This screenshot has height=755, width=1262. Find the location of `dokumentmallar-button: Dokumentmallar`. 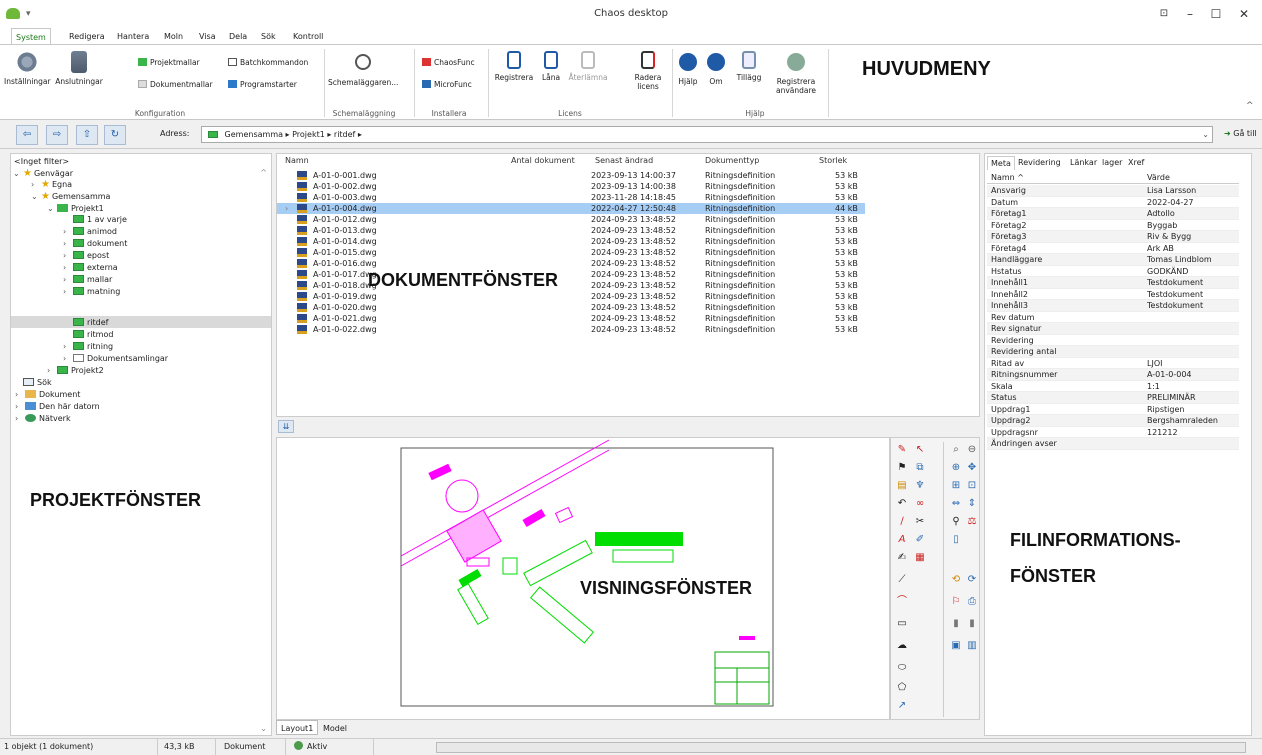

dokumentmallar-button: Dokumentmallar is located at coordinates (175, 85).